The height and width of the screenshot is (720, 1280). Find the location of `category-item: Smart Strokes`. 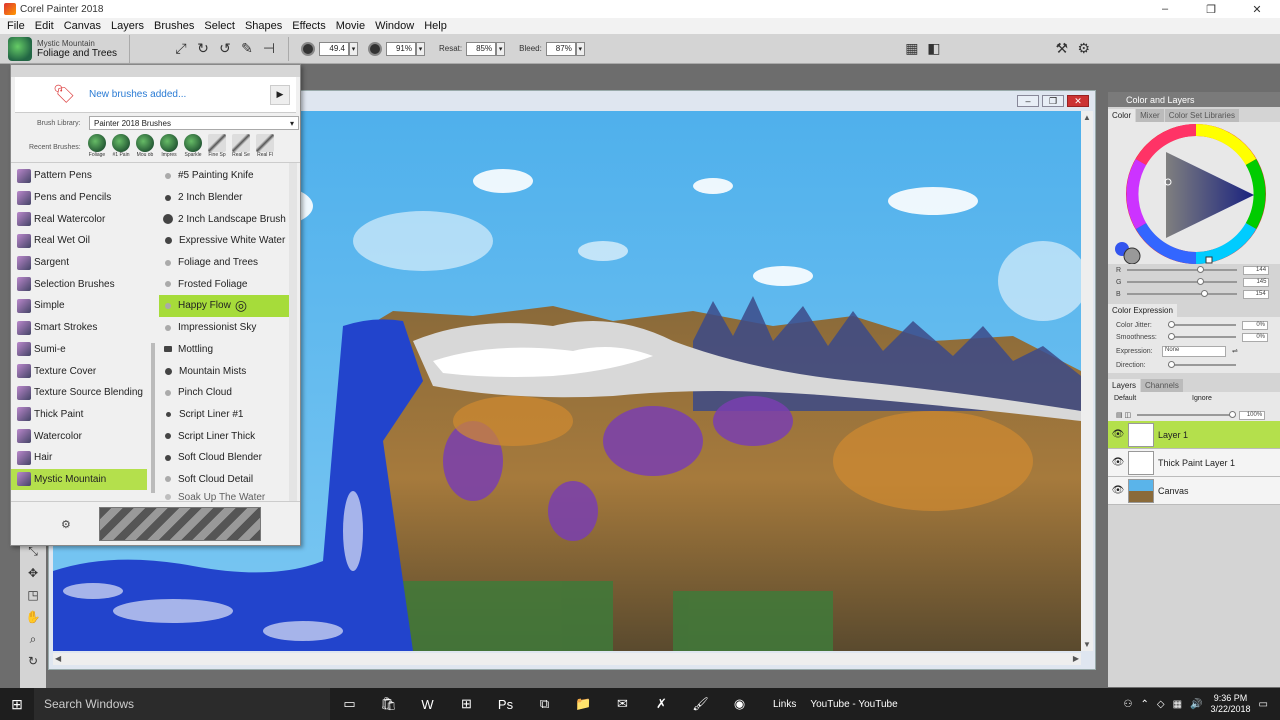

category-item: Smart Strokes is located at coordinates (79, 328).